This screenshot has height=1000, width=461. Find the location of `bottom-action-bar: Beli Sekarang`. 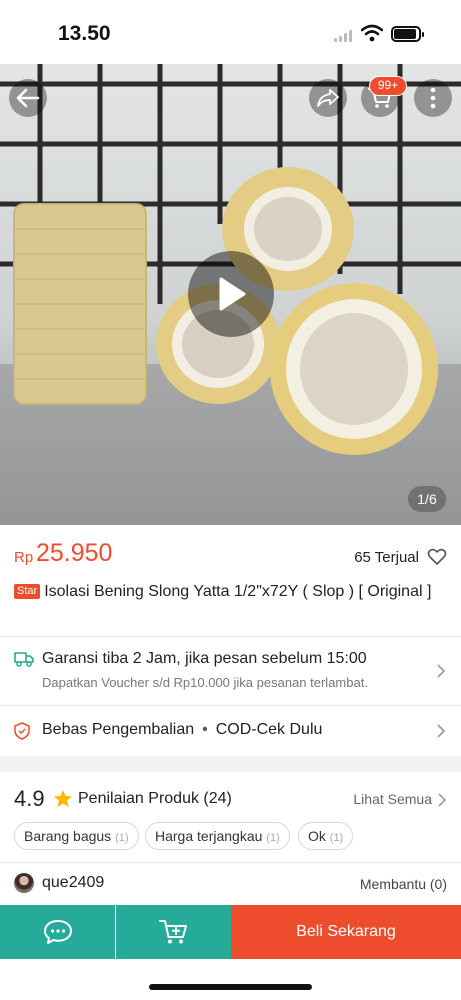

bottom-action-bar: Beli Sekarang is located at coordinates (230, 932).